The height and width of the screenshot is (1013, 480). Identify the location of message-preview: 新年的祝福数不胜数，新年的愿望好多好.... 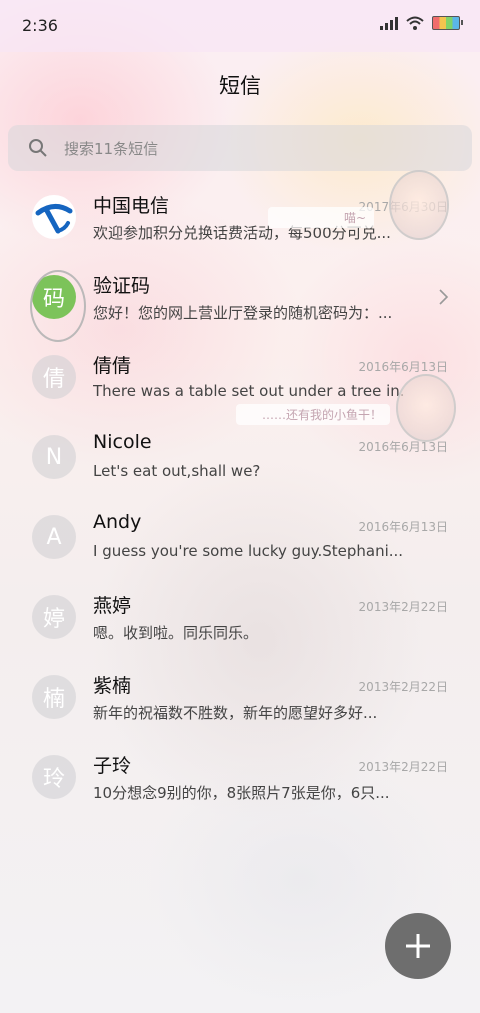
(235, 713).